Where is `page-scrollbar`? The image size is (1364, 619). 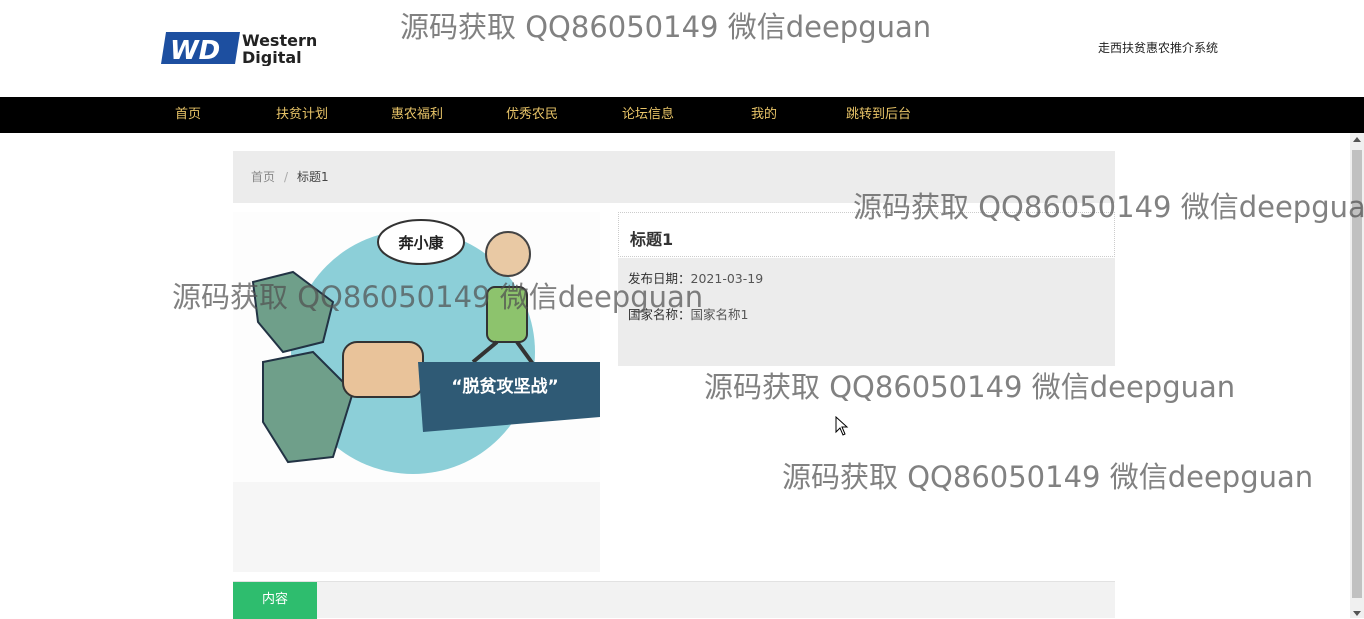 page-scrollbar is located at coordinates (1357, 375).